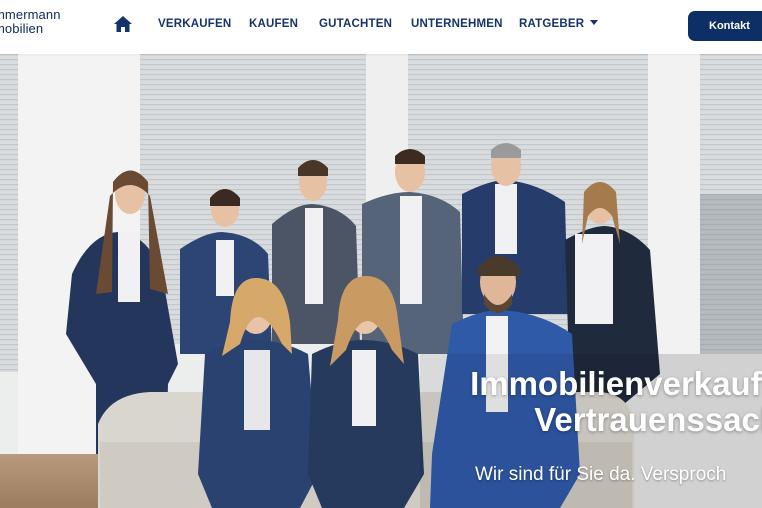 The height and width of the screenshot is (508, 762). Describe the element at coordinates (457, 24) in the screenshot. I see `nav-unternehmen: UNTERNEHMEN` at that location.